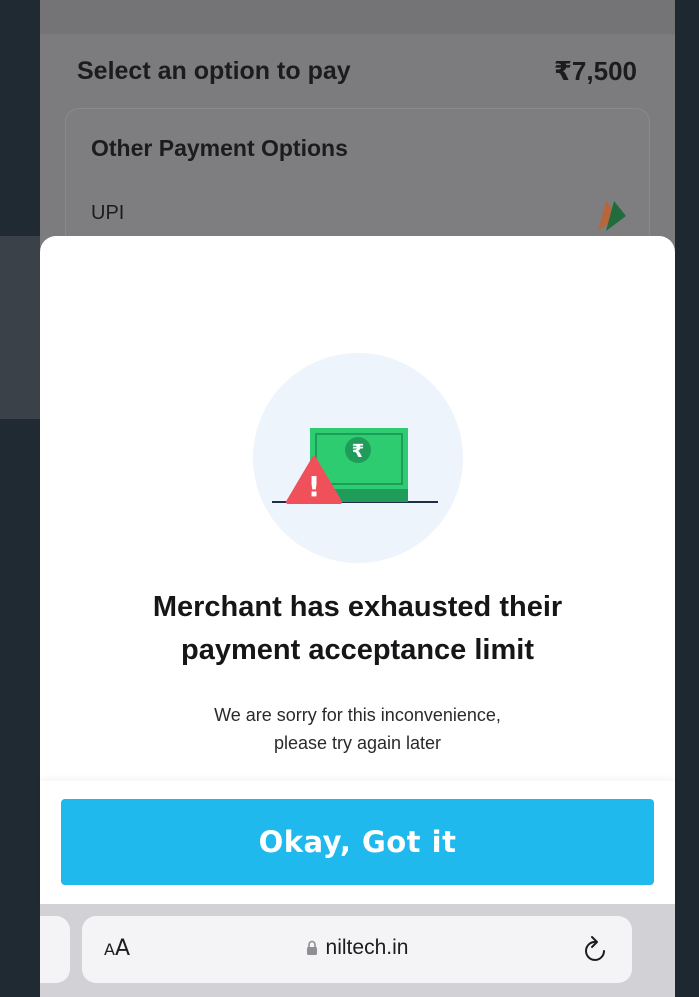 This screenshot has height=997, width=699. Describe the element at coordinates (357, 607) in the screenshot. I see `modal-heading-line1: Merchant has exhausted their` at that location.